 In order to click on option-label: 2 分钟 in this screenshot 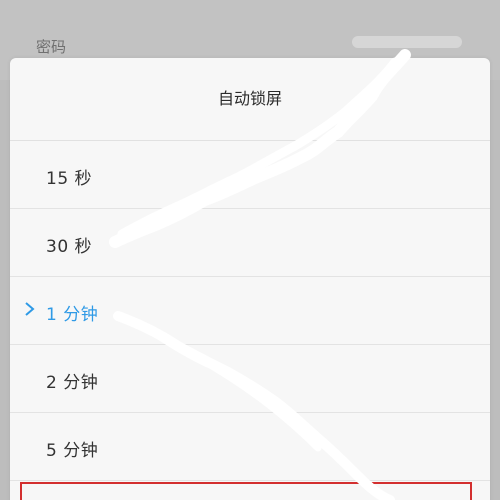, I will do `click(72, 383)`.